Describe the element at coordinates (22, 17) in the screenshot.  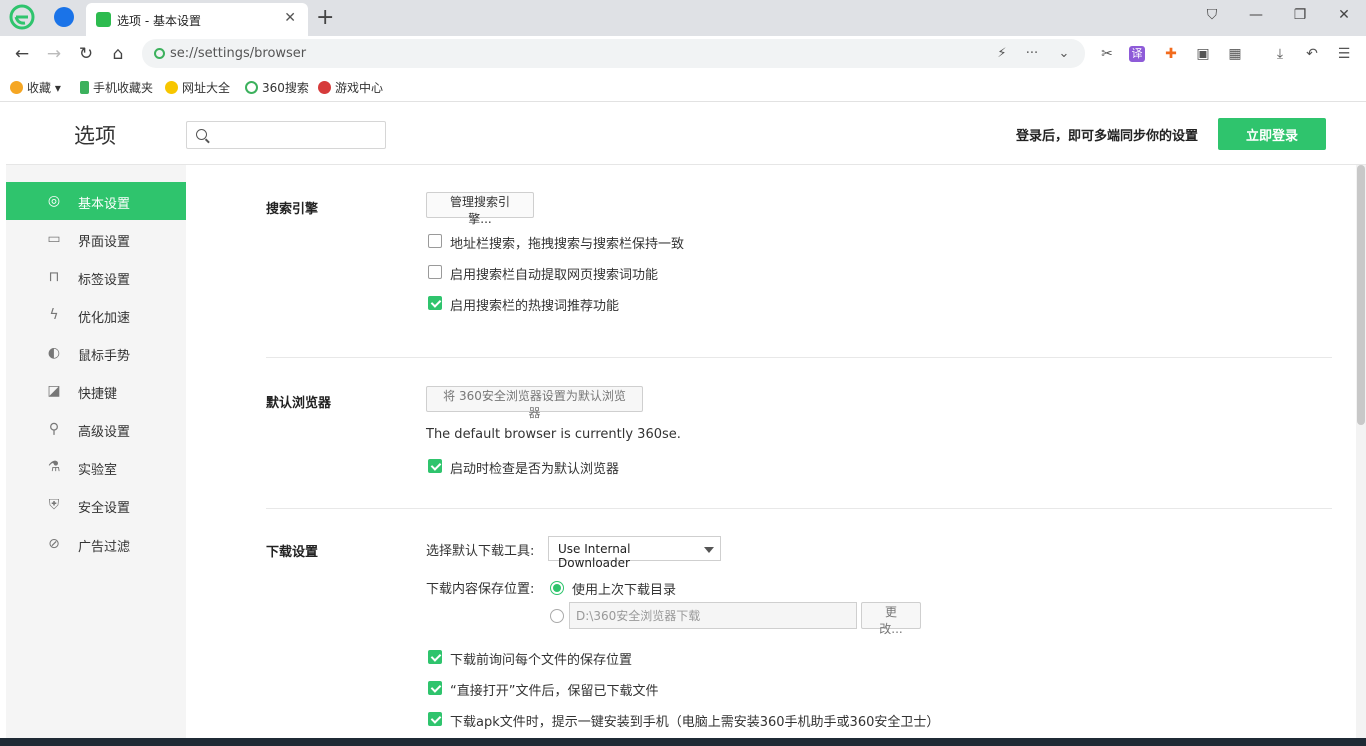
I see `browser-logo-icon` at that location.